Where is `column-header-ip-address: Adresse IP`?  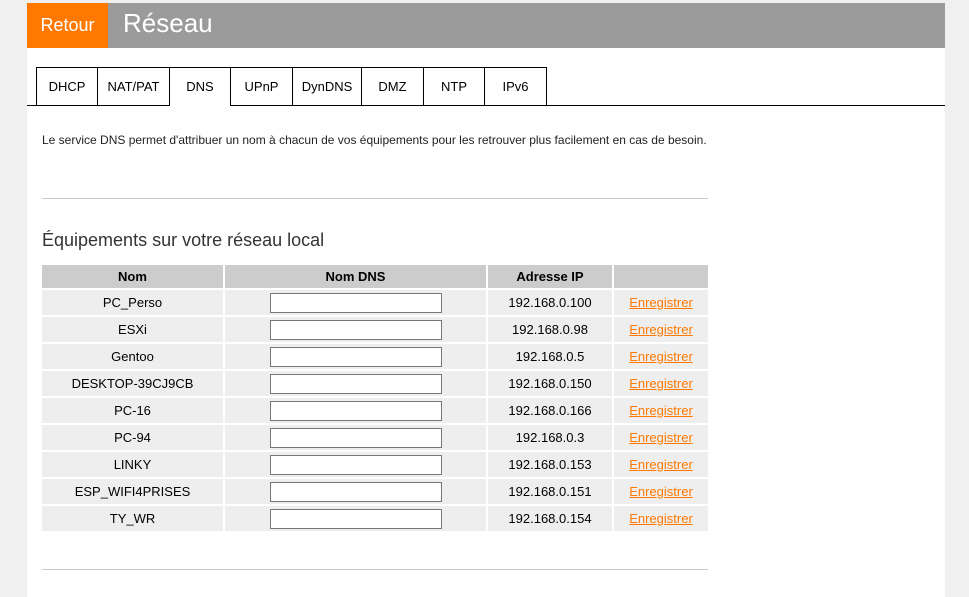 column-header-ip-address: Adresse IP is located at coordinates (550, 277).